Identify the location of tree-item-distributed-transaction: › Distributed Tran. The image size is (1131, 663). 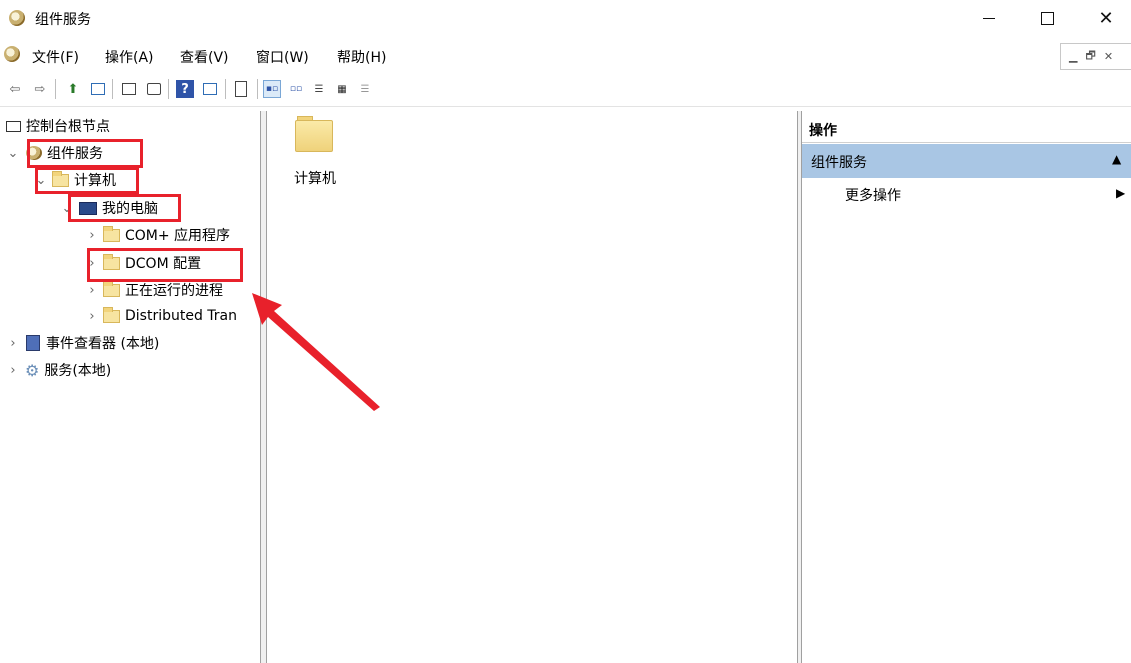
(172, 316).